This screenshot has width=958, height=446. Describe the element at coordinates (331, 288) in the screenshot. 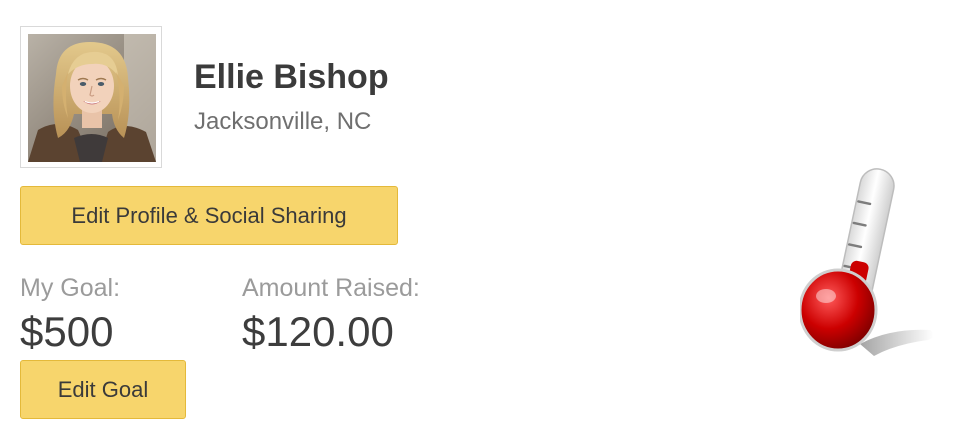

I see `amount-raised-label: Amount Raised:` at that location.